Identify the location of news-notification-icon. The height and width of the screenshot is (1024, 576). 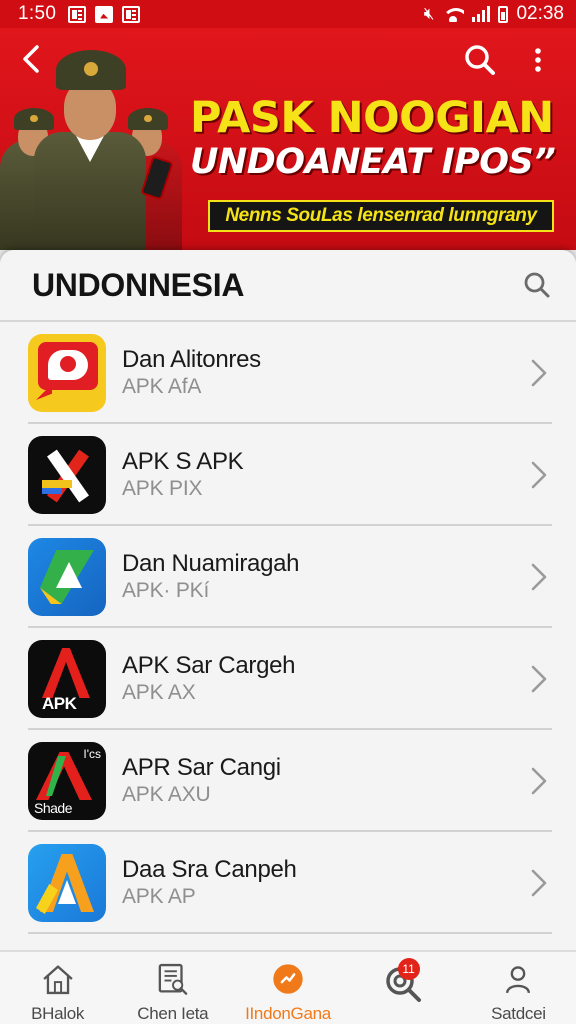
(77, 14).